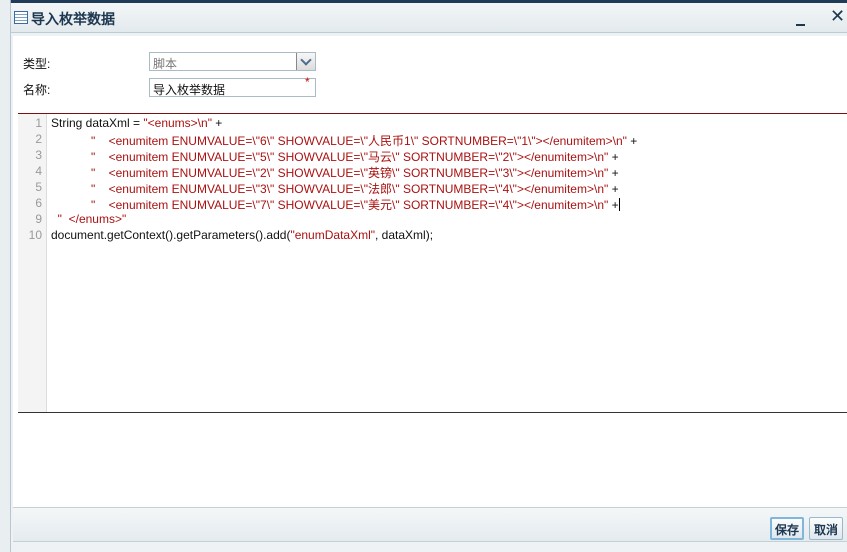 The height and width of the screenshot is (552, 847). What do you see at coordinates (38, 219) in the screenshot?
I see `line-number: 9` at bounding box center [38, 219].